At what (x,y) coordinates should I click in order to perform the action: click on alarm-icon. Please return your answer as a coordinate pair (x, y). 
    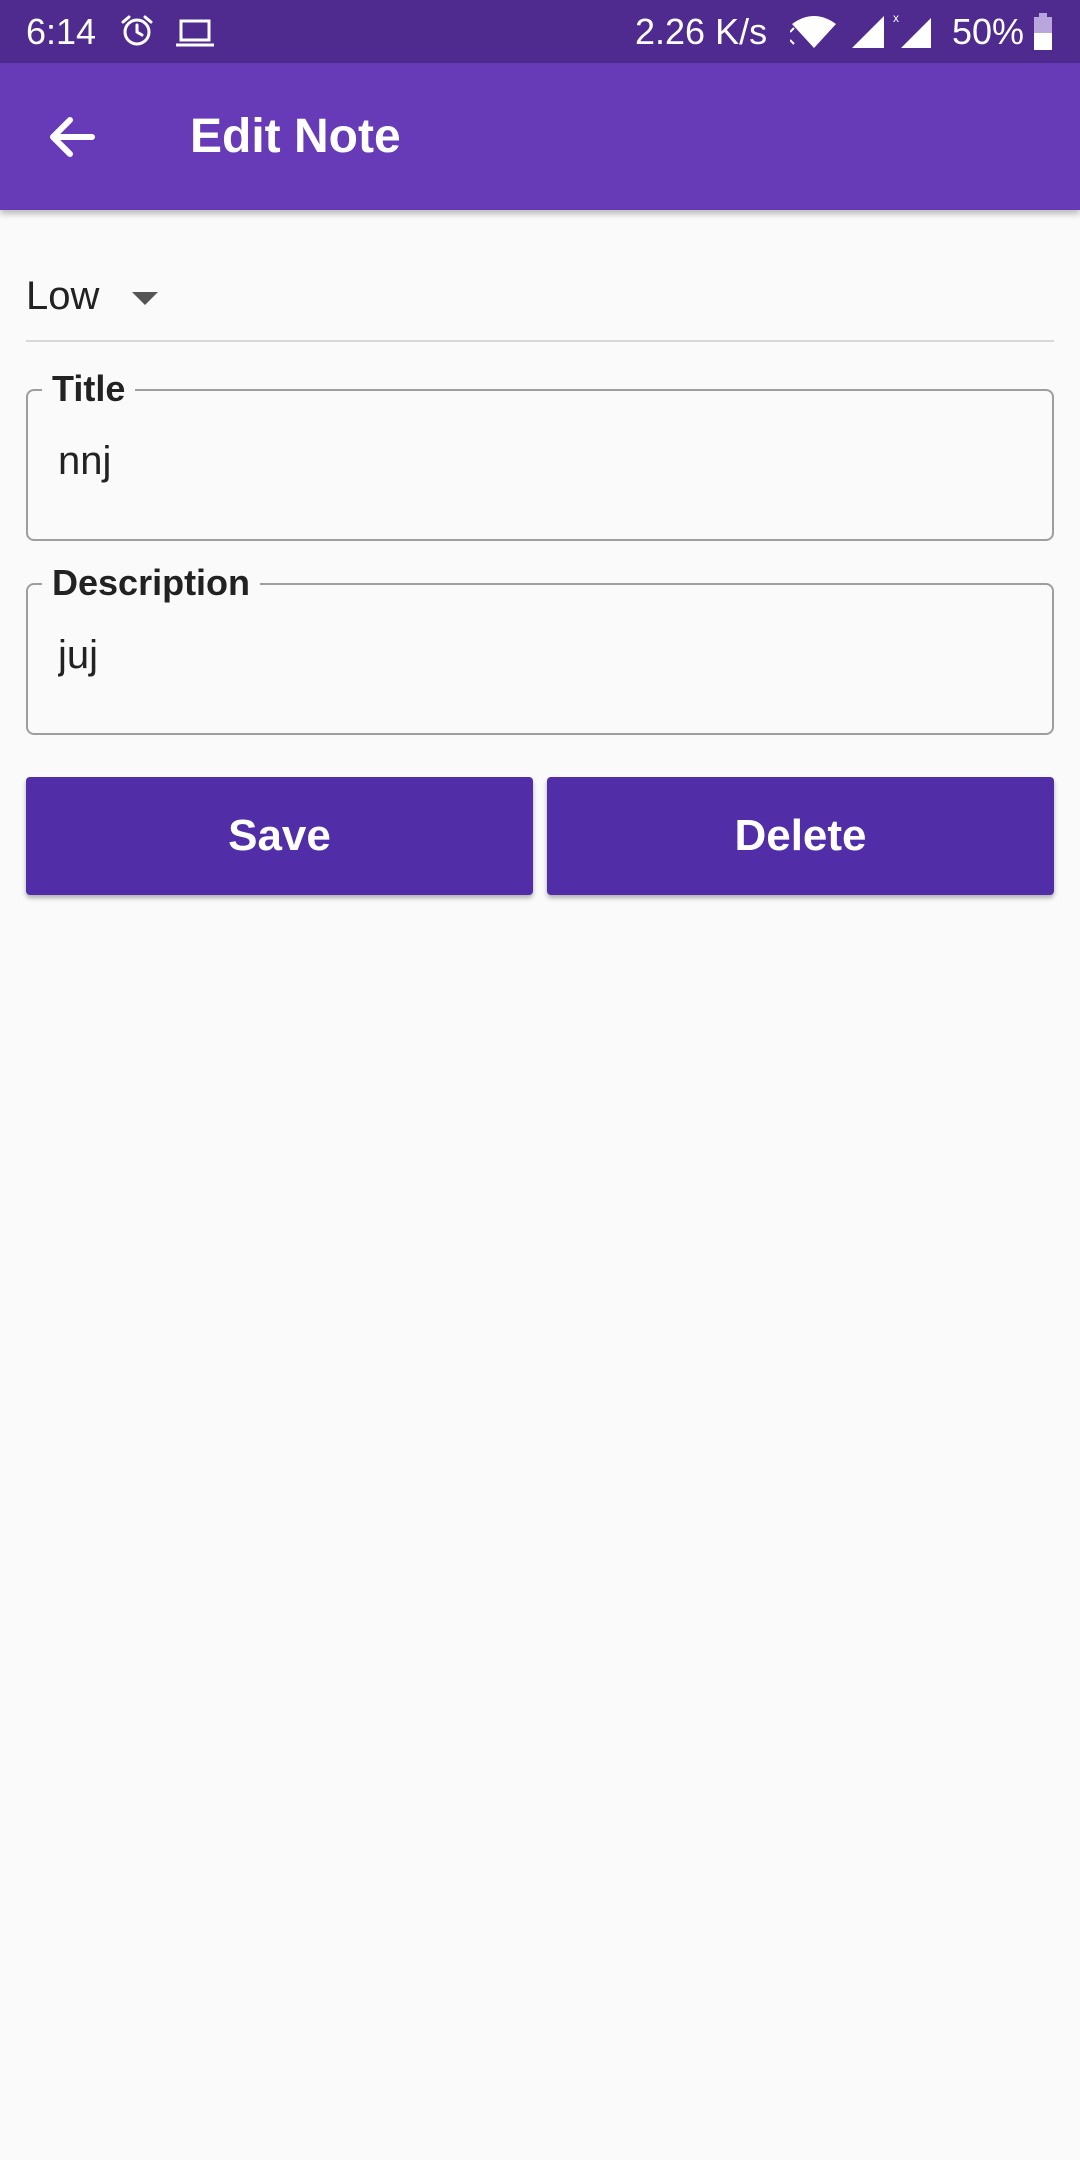
    Looking at the image, I should click on (137, 31).